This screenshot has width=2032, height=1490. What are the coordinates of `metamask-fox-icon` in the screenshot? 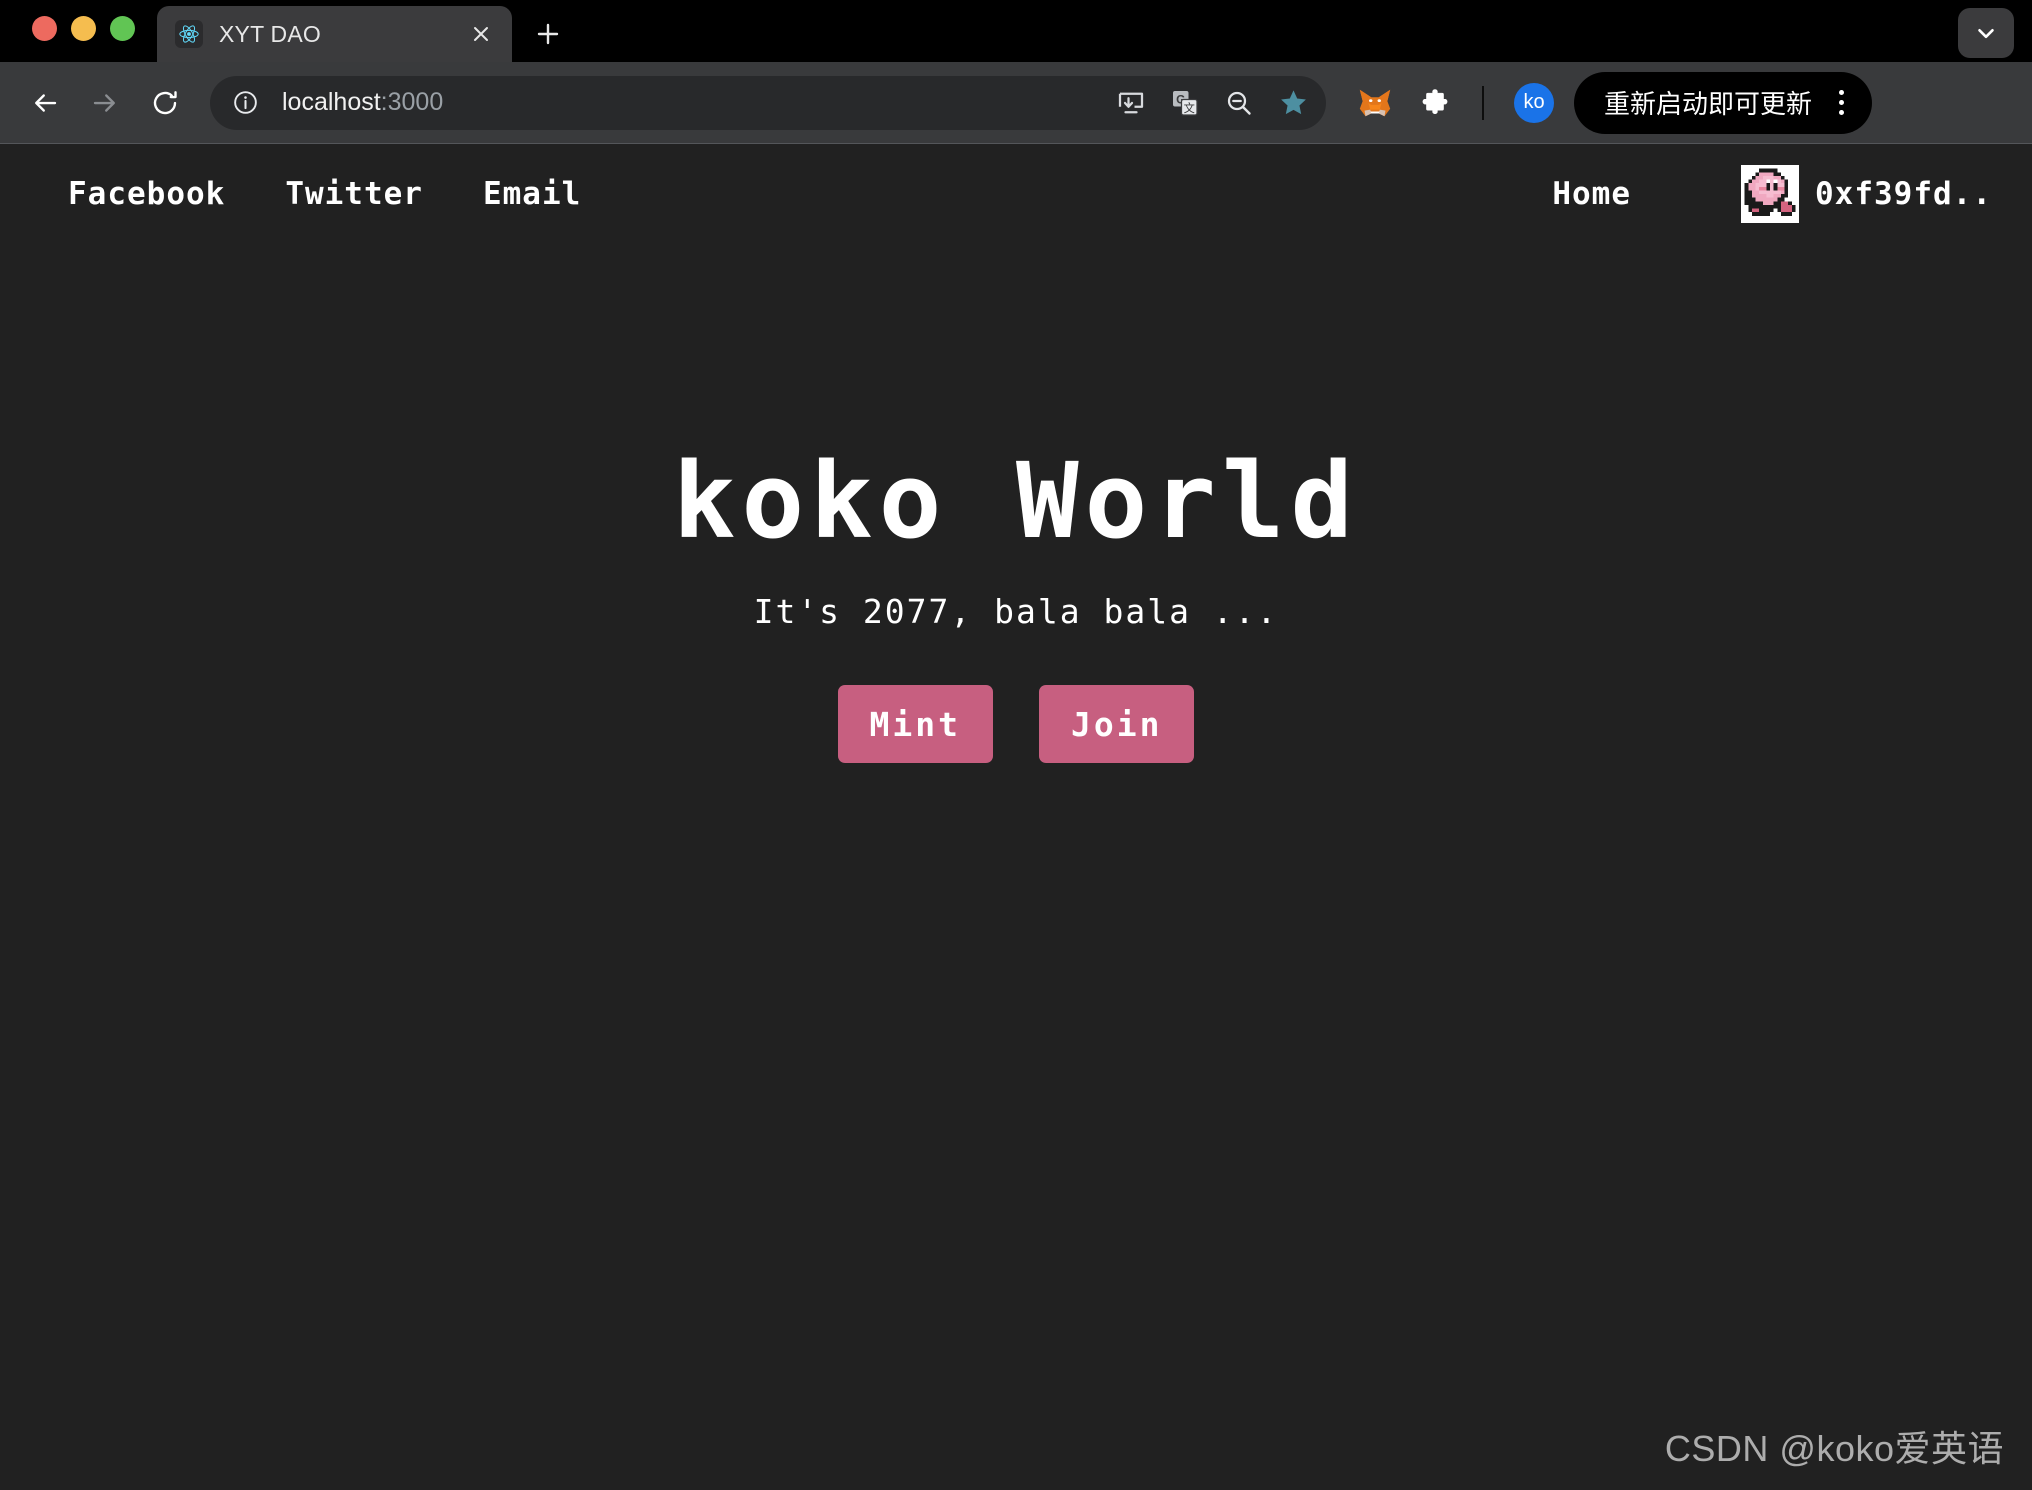 It's located at (1375, 103).